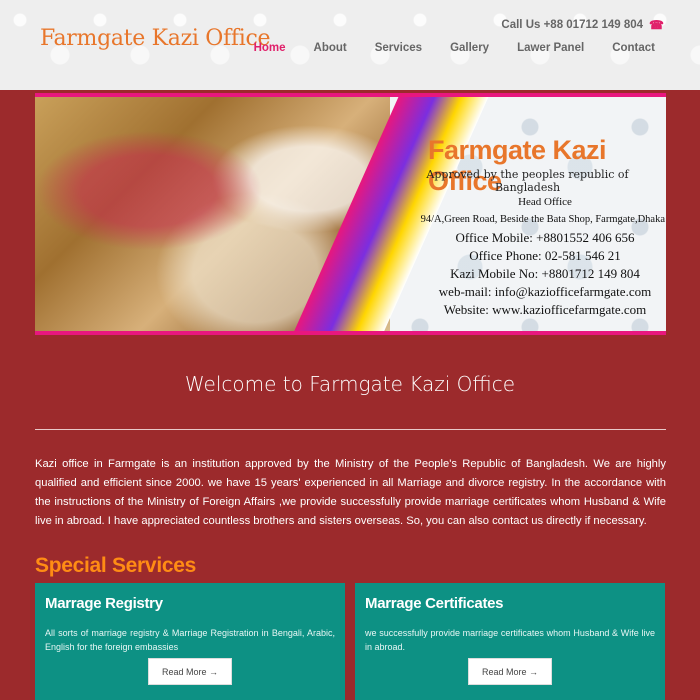 The height and width of the screenshot is (700, 700). What do you see at coordinates (550, 48) in the screenshot?
I see `nav-lawer-panel: Lawer Panel` at bounding box center [550, 48].